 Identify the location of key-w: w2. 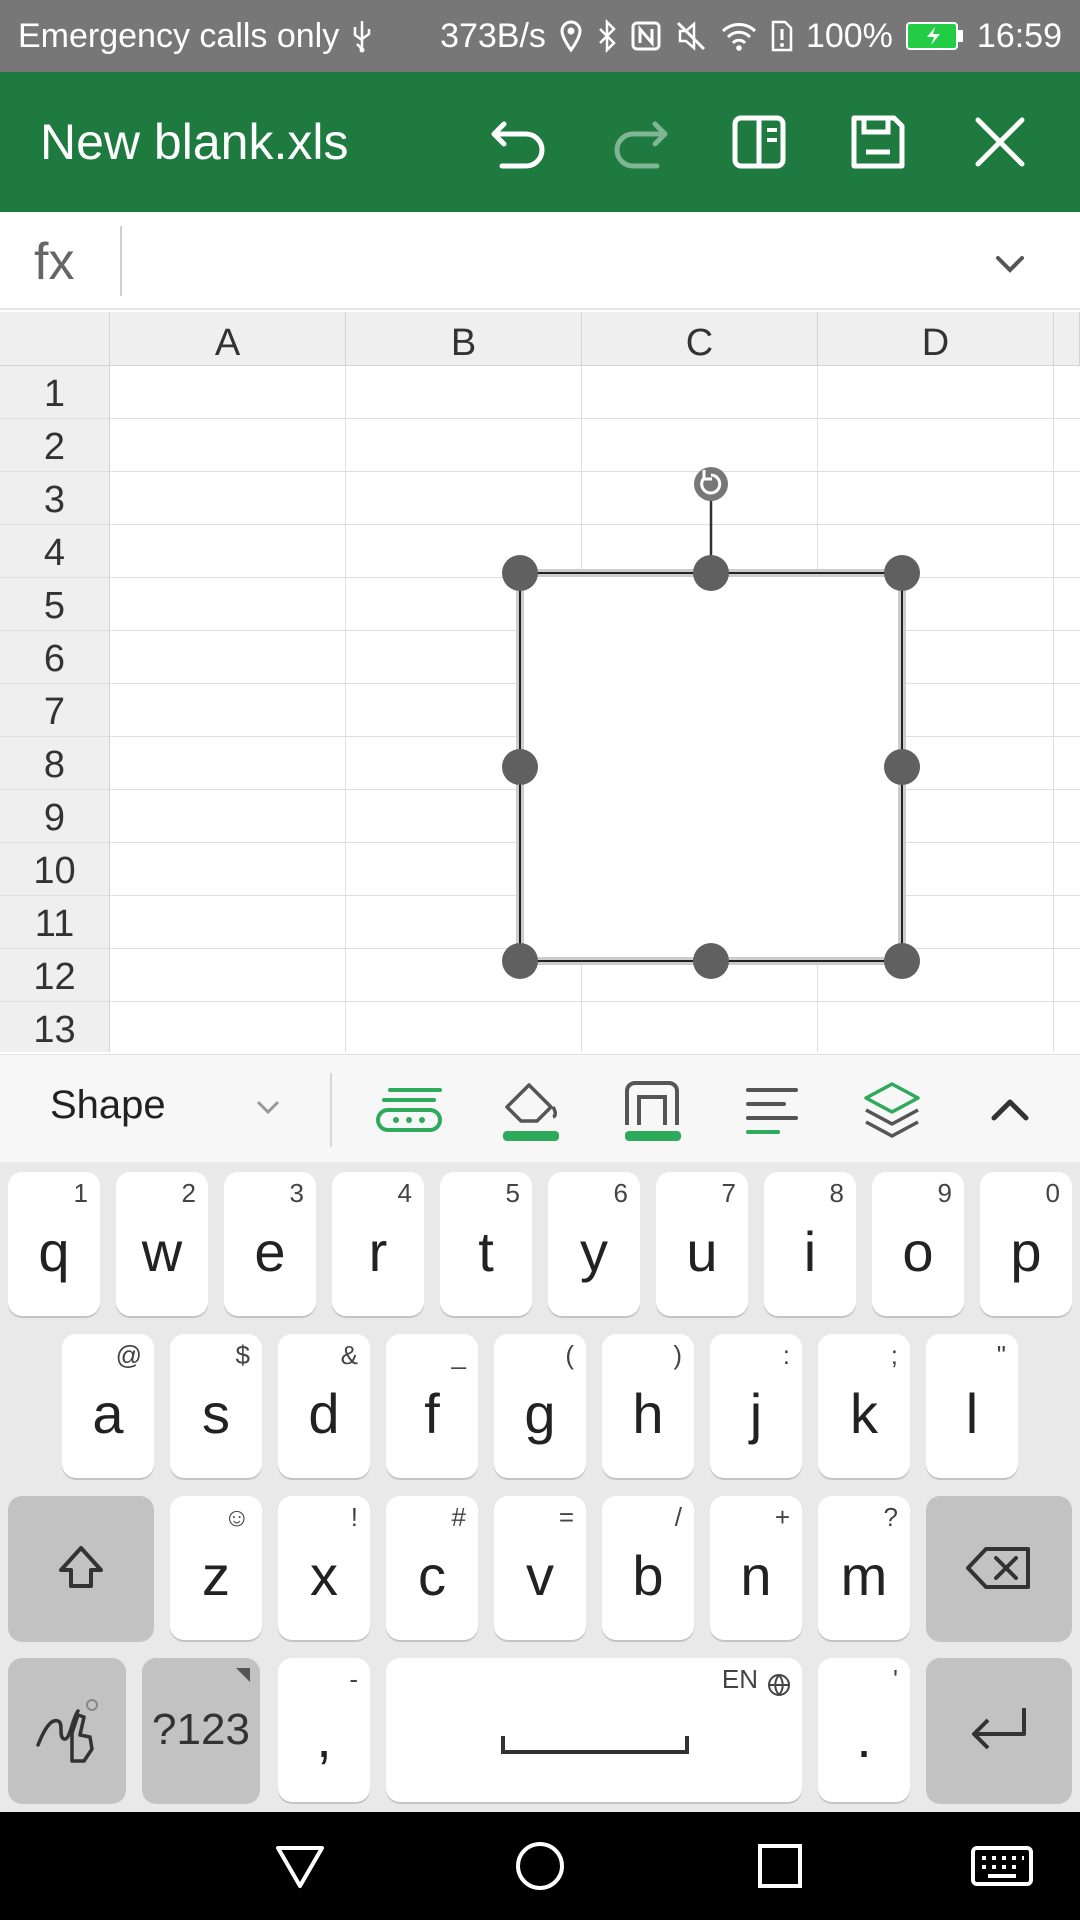
(162, 1244).